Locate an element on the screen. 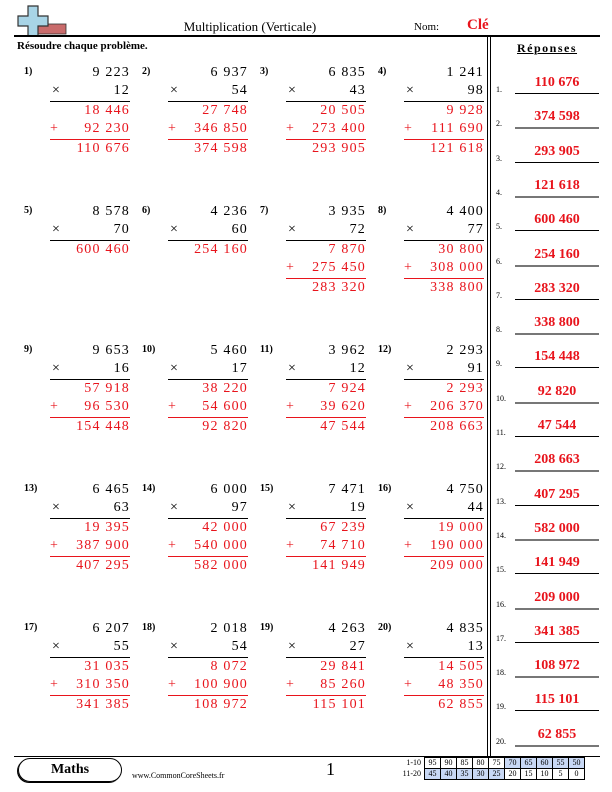 The width and height of the screenshot is (612, 792). partial-product-2-text: 48 350 is located at coordinates (461, 684).